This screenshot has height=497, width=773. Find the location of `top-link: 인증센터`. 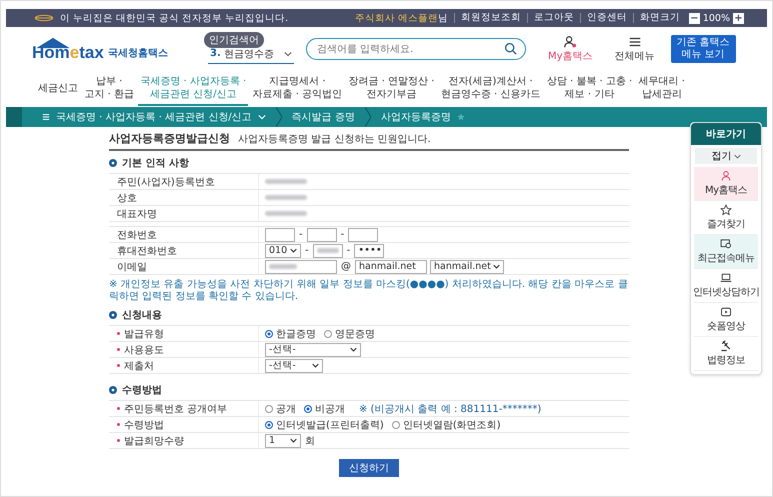

top-link: 인증센터 is located at coordinates (606, 18).